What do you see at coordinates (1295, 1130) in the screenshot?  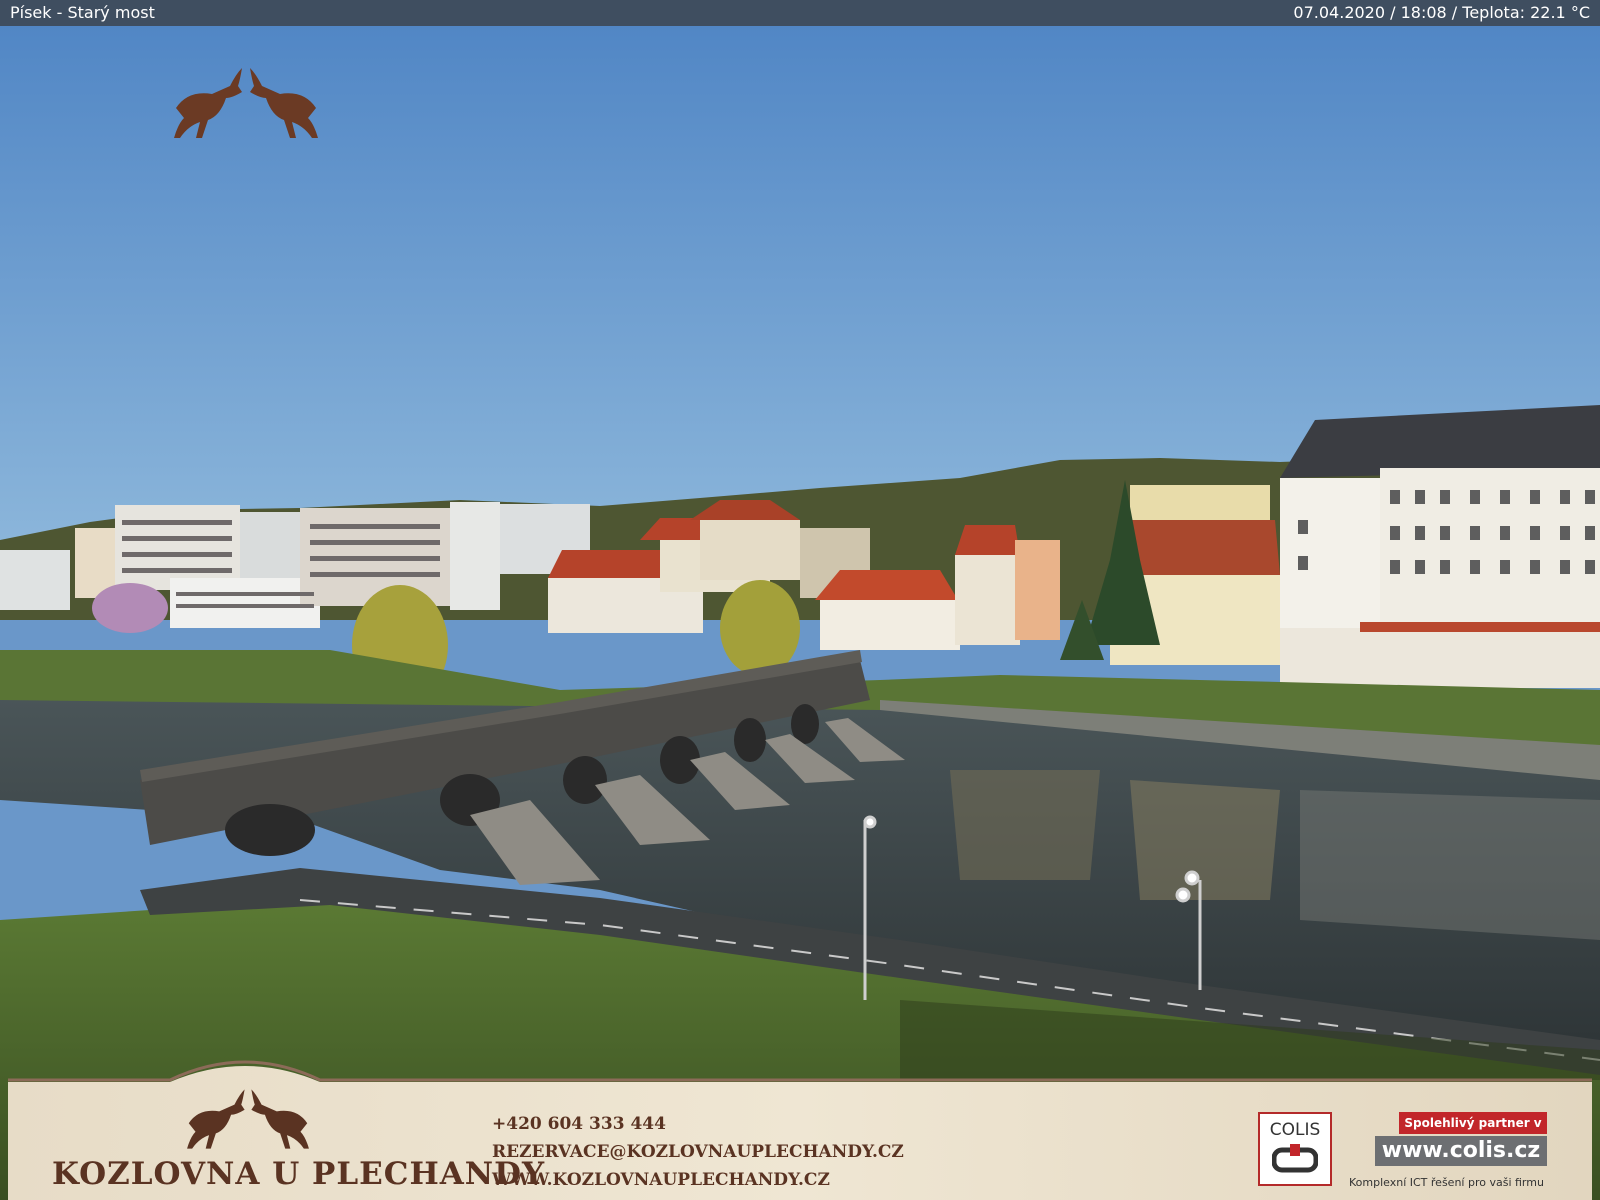 I see `colis-logo-text: COLIS` at bounding box center [1295, 1130].